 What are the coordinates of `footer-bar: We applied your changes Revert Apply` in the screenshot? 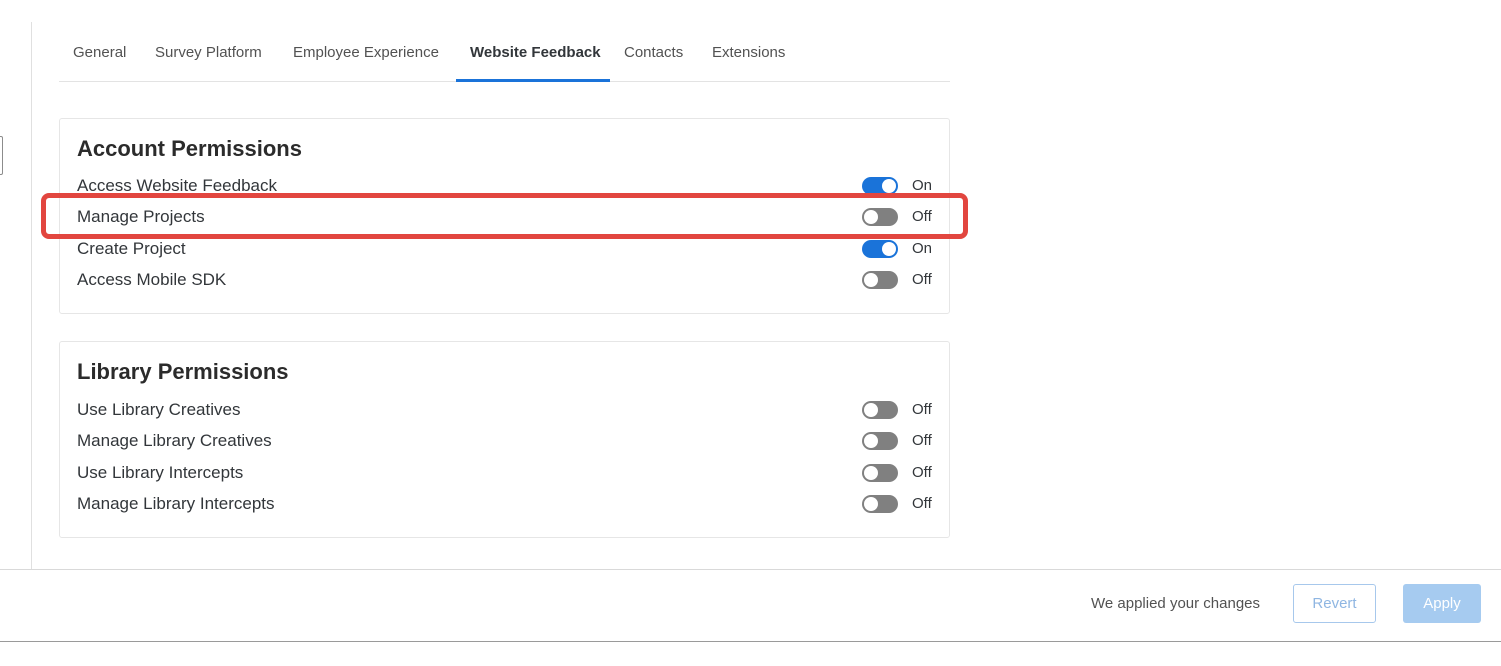 It's located at (750, 605).